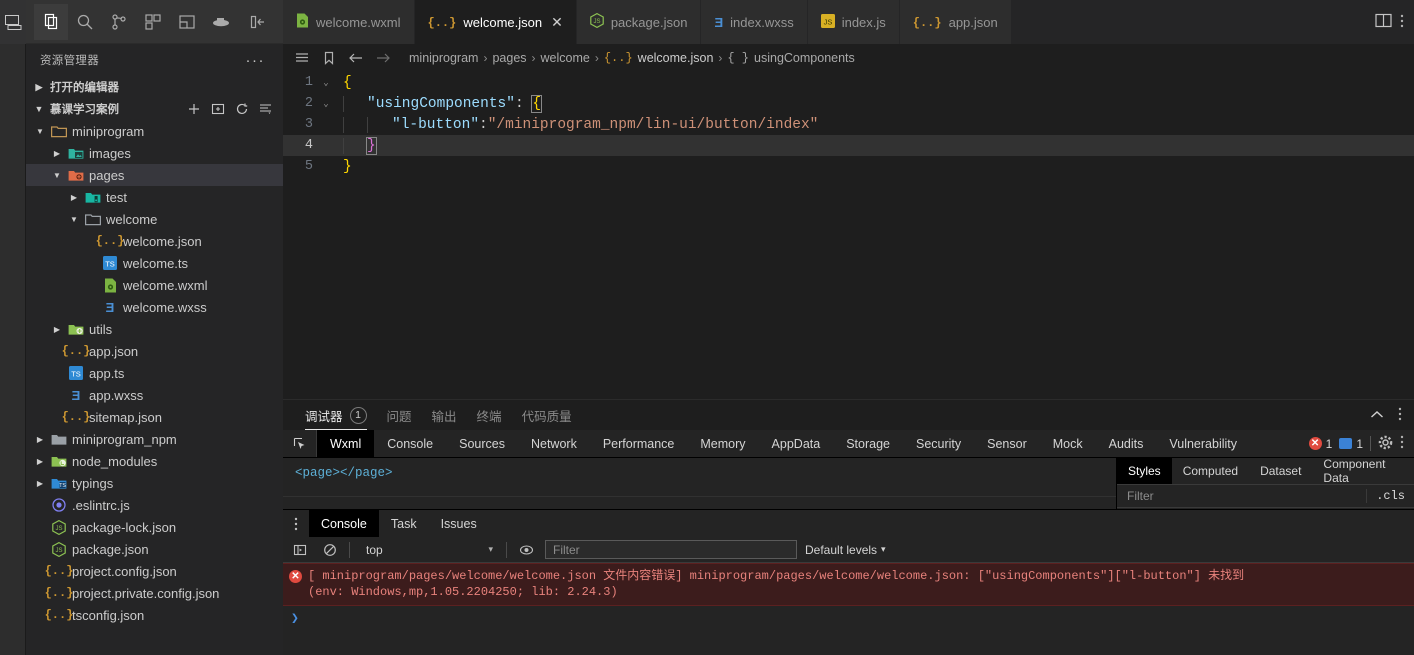 The image size is (1414, 655). Describe the element at coordinates (428, 549) in the screenshot. I see `console-context-select: top ▾` at that location.